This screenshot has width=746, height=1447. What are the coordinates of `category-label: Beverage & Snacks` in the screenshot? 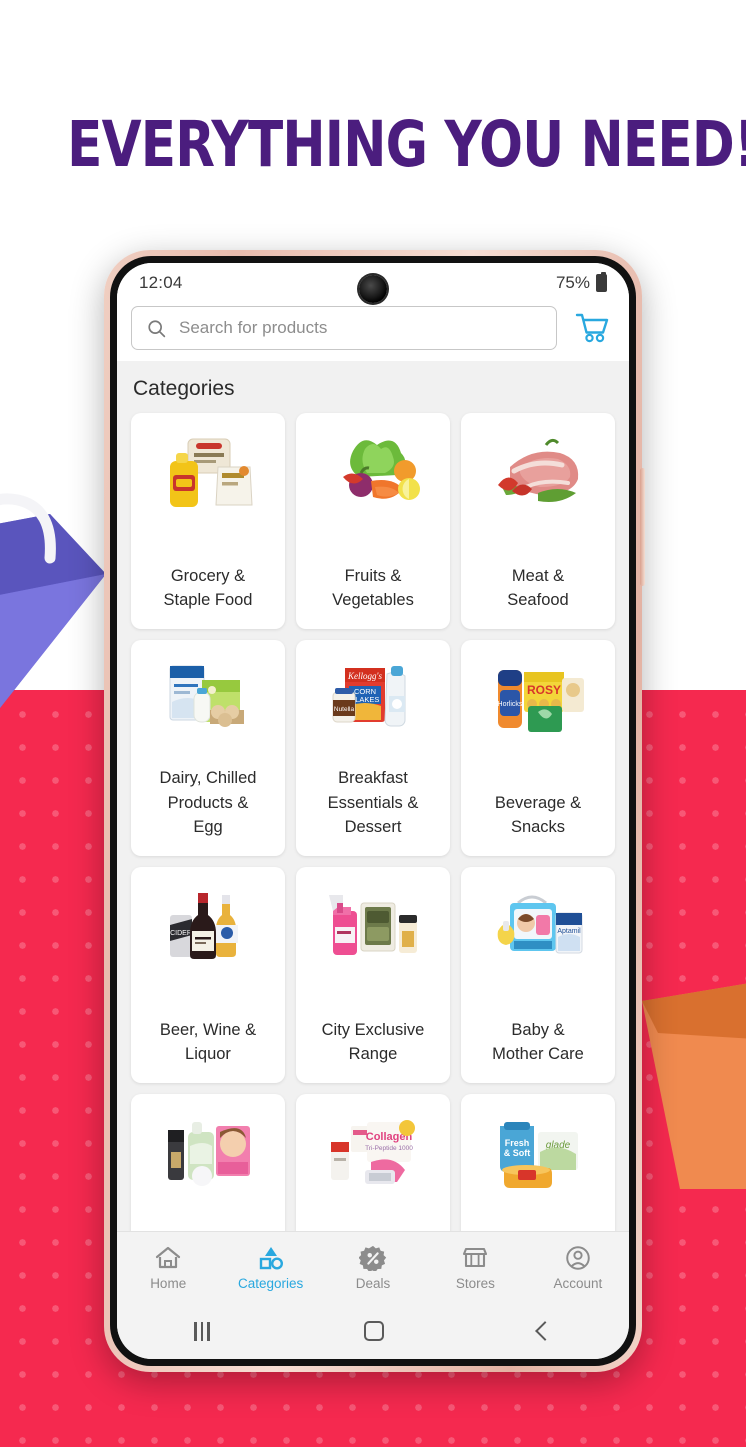 It's located at (538, 815).